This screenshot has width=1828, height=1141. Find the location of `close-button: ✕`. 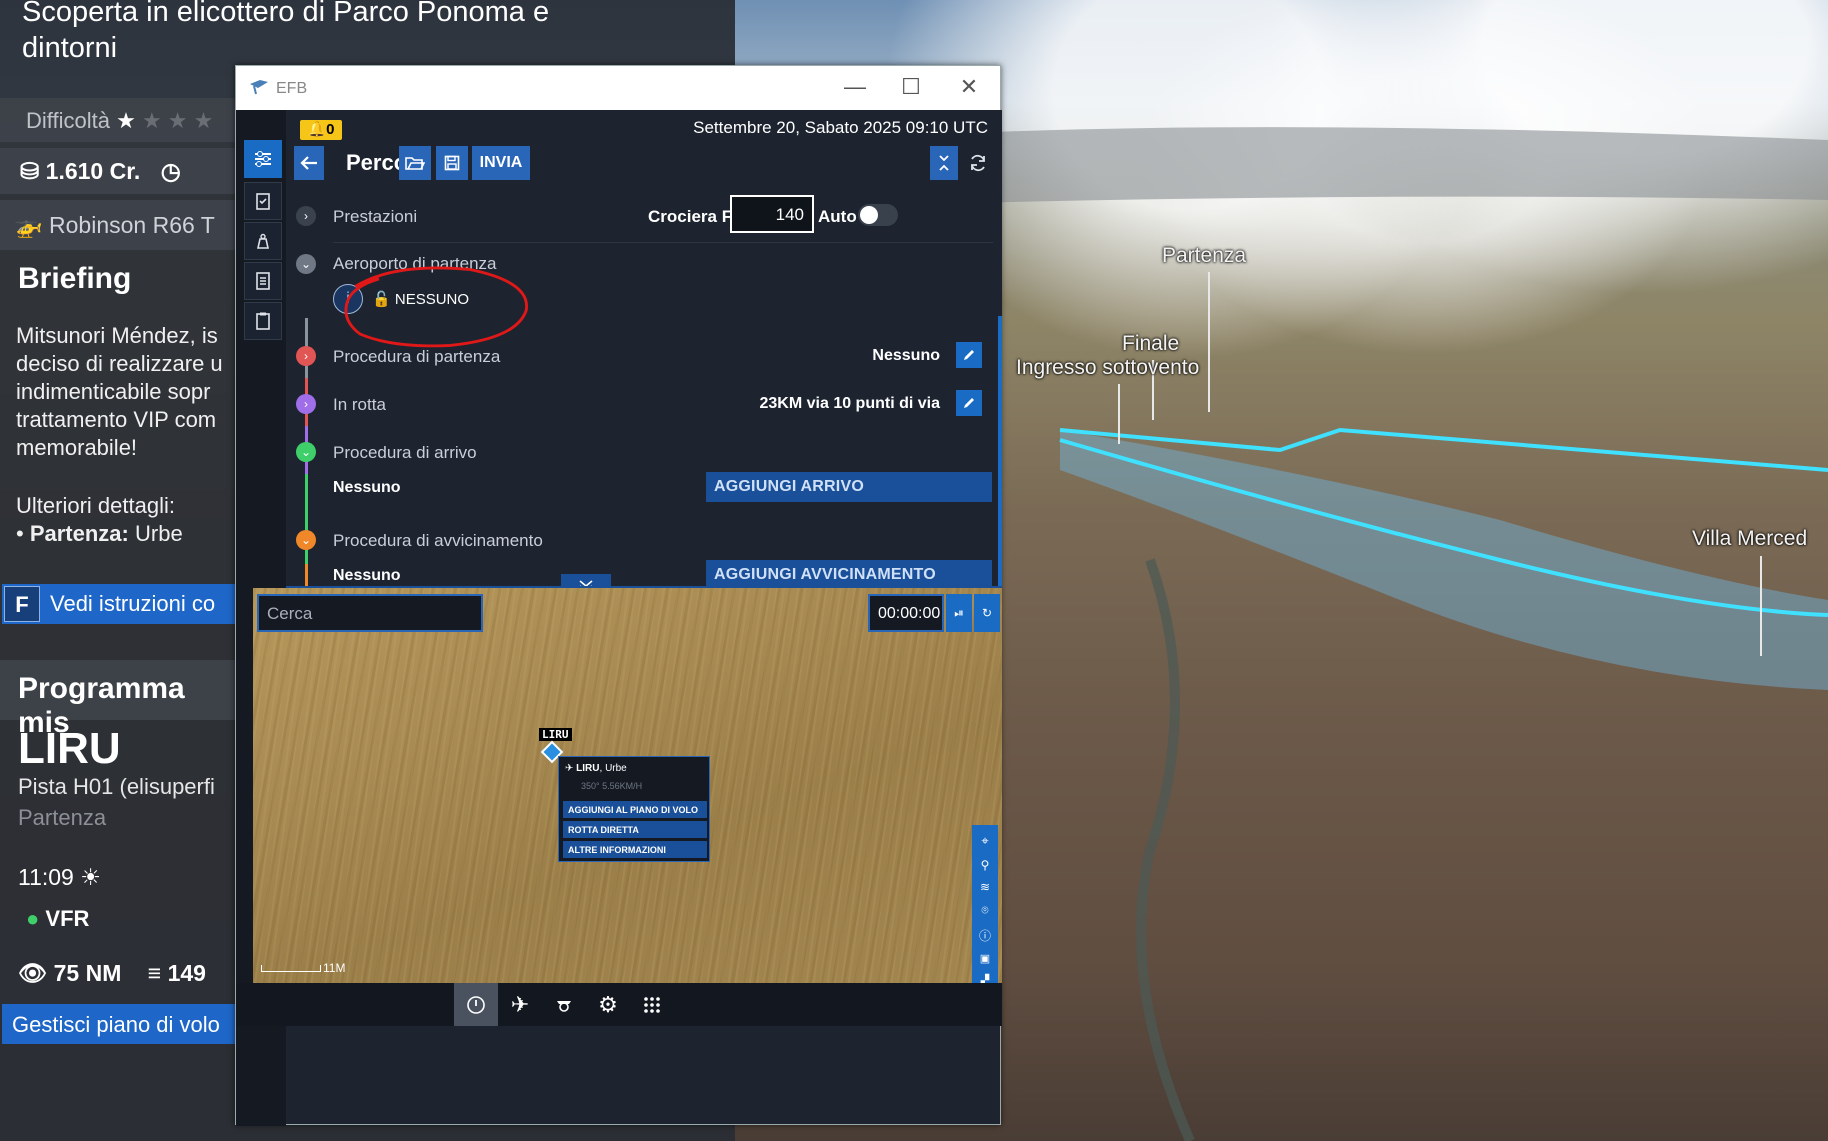

close-button: ✕ is located at coordinates (969, 88).